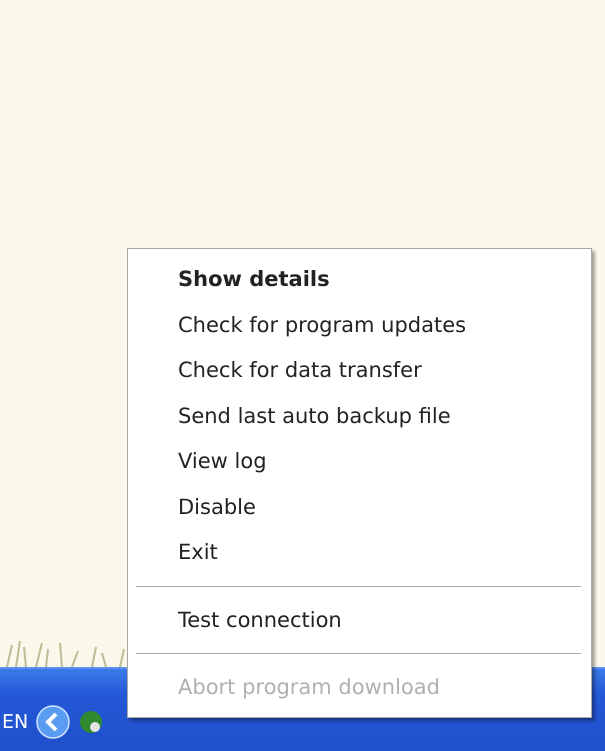 The image size is (605, 751). I want to click on menu-item: View log, so click(359, 461).